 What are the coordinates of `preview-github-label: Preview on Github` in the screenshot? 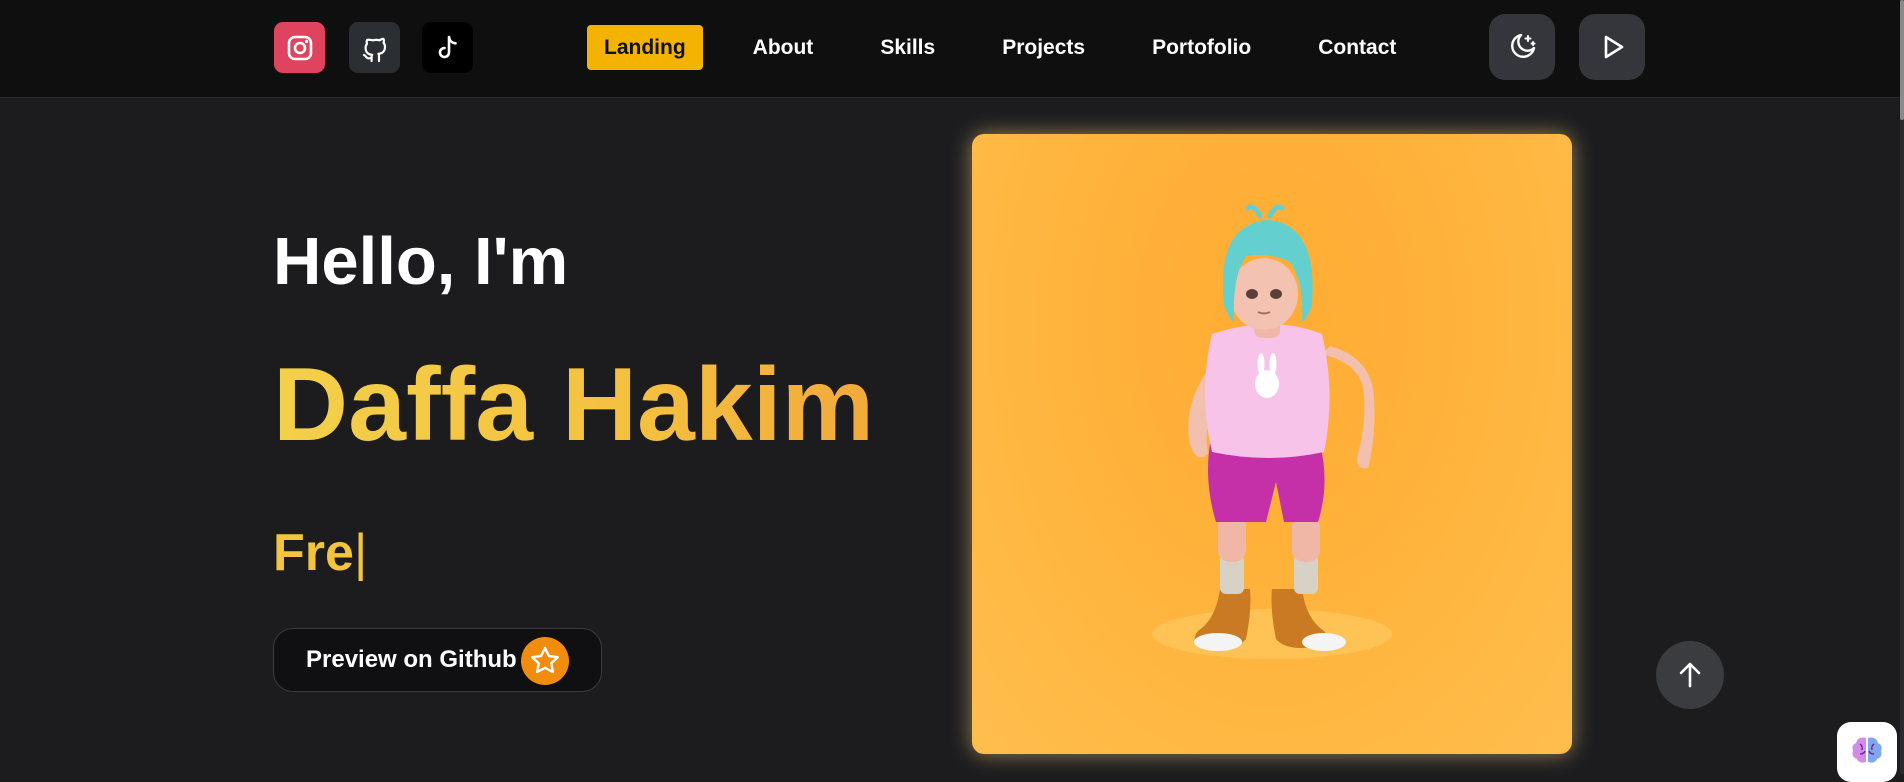 It's located at (411, 659).